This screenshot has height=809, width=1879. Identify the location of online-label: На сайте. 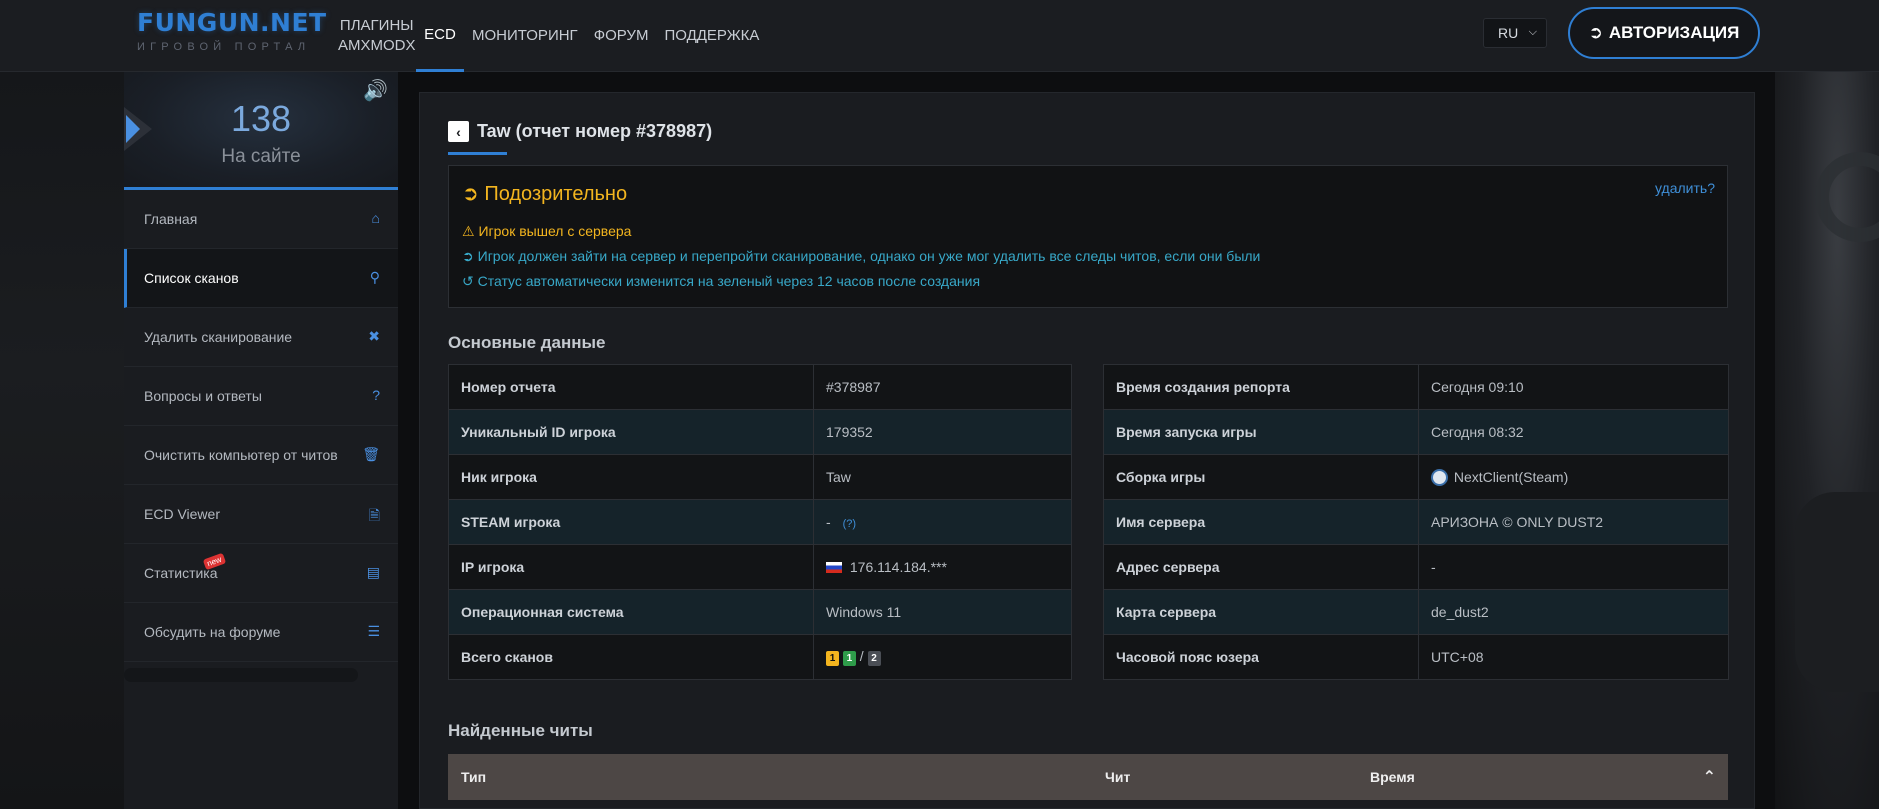
(261, 156).